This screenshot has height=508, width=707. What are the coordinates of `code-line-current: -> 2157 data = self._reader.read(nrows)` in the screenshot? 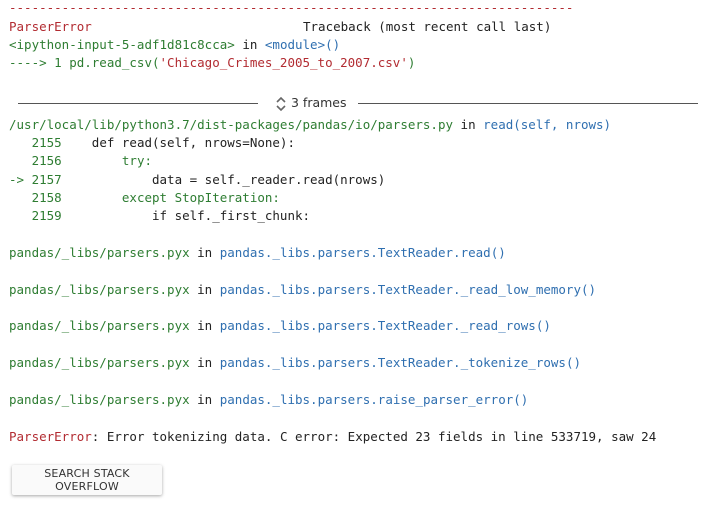 It's located at (197, 179).